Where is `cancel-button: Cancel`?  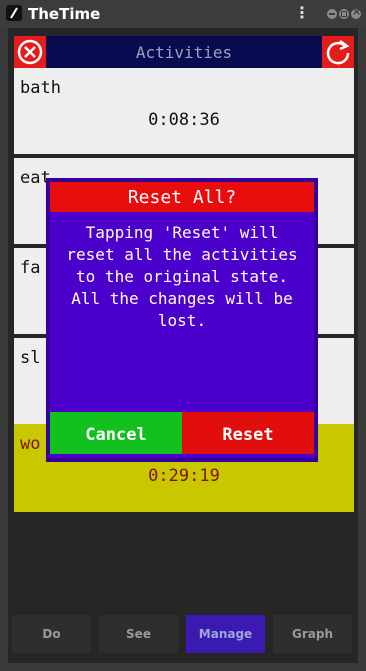 cancel-button: Cancel is located at coordinates (116, 433).